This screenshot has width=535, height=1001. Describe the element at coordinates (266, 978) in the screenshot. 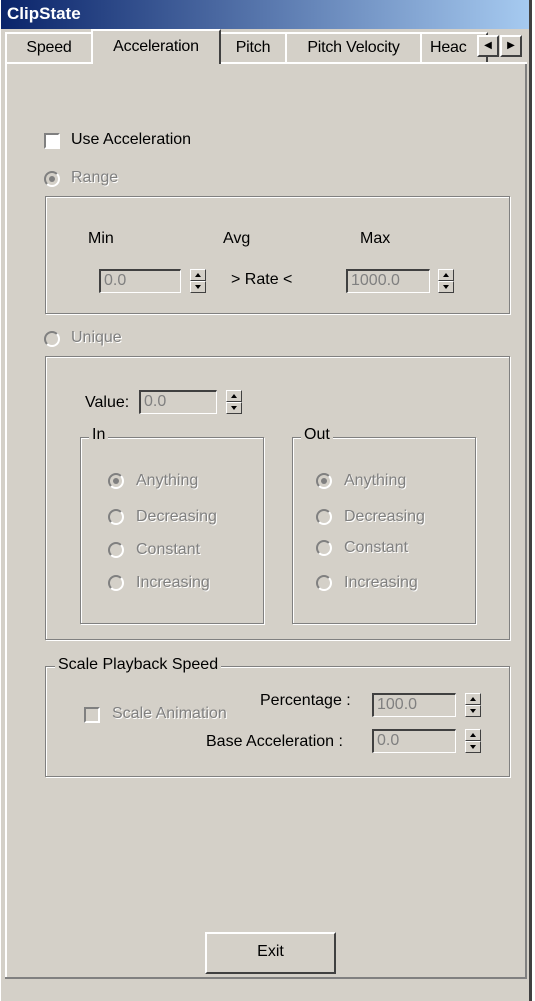

I see `tab-panel-bottom-edge` at that location.